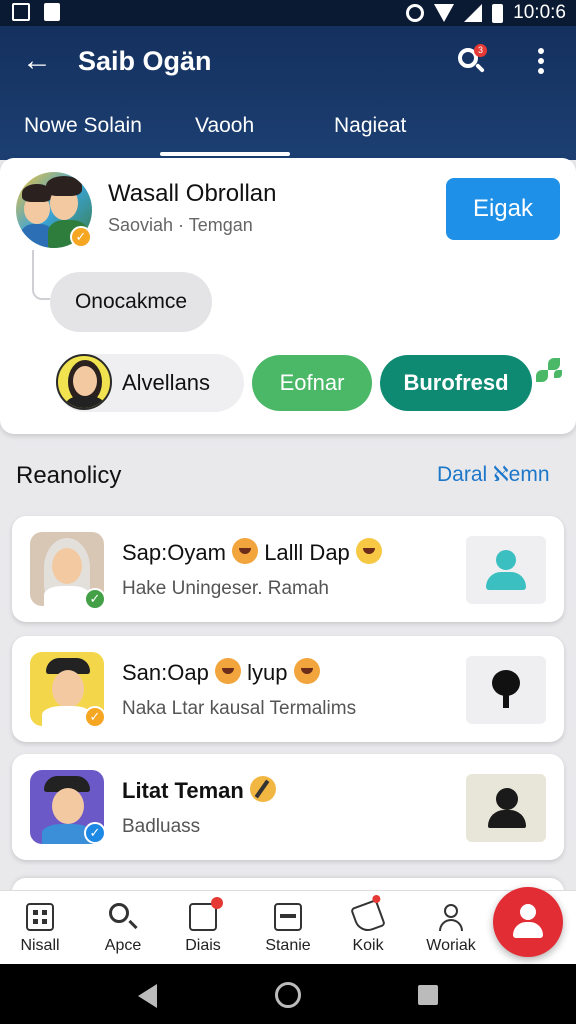 This screenshot has height=1024, width=576. I want to click on list-item-subtitle: Badluass, so click(161, 826).